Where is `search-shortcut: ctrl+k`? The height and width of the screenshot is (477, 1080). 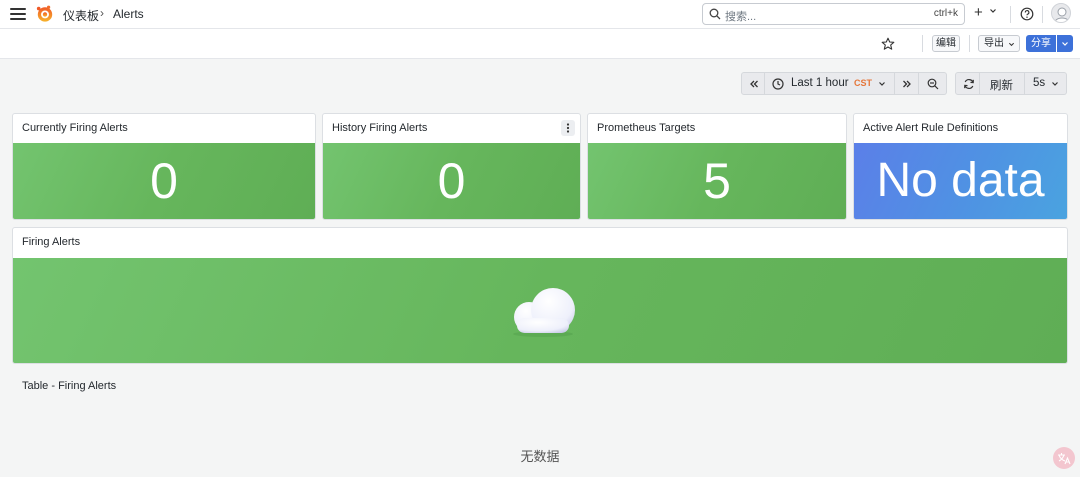
search-shortcut: ctrl+k is located at coordinates (945, 13).